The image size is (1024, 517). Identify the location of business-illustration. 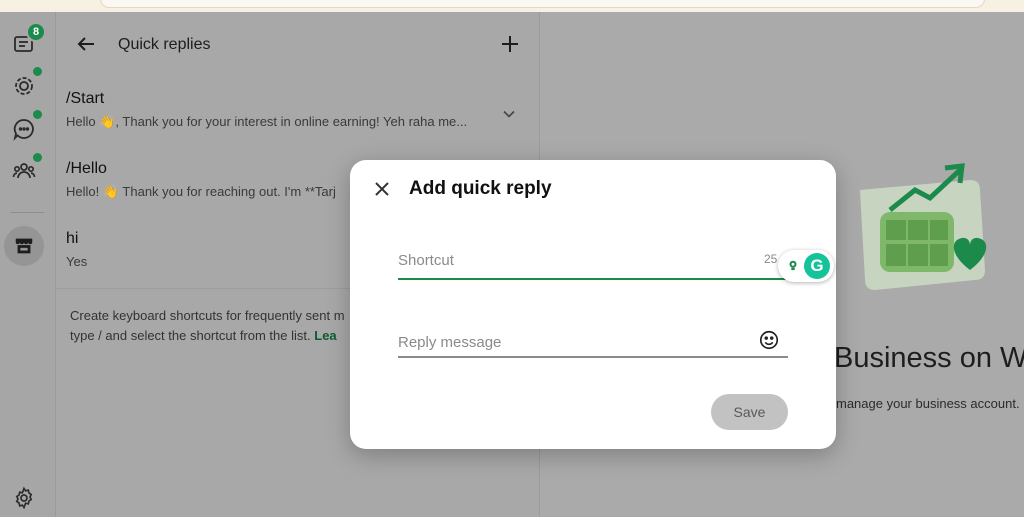
(923, 226).